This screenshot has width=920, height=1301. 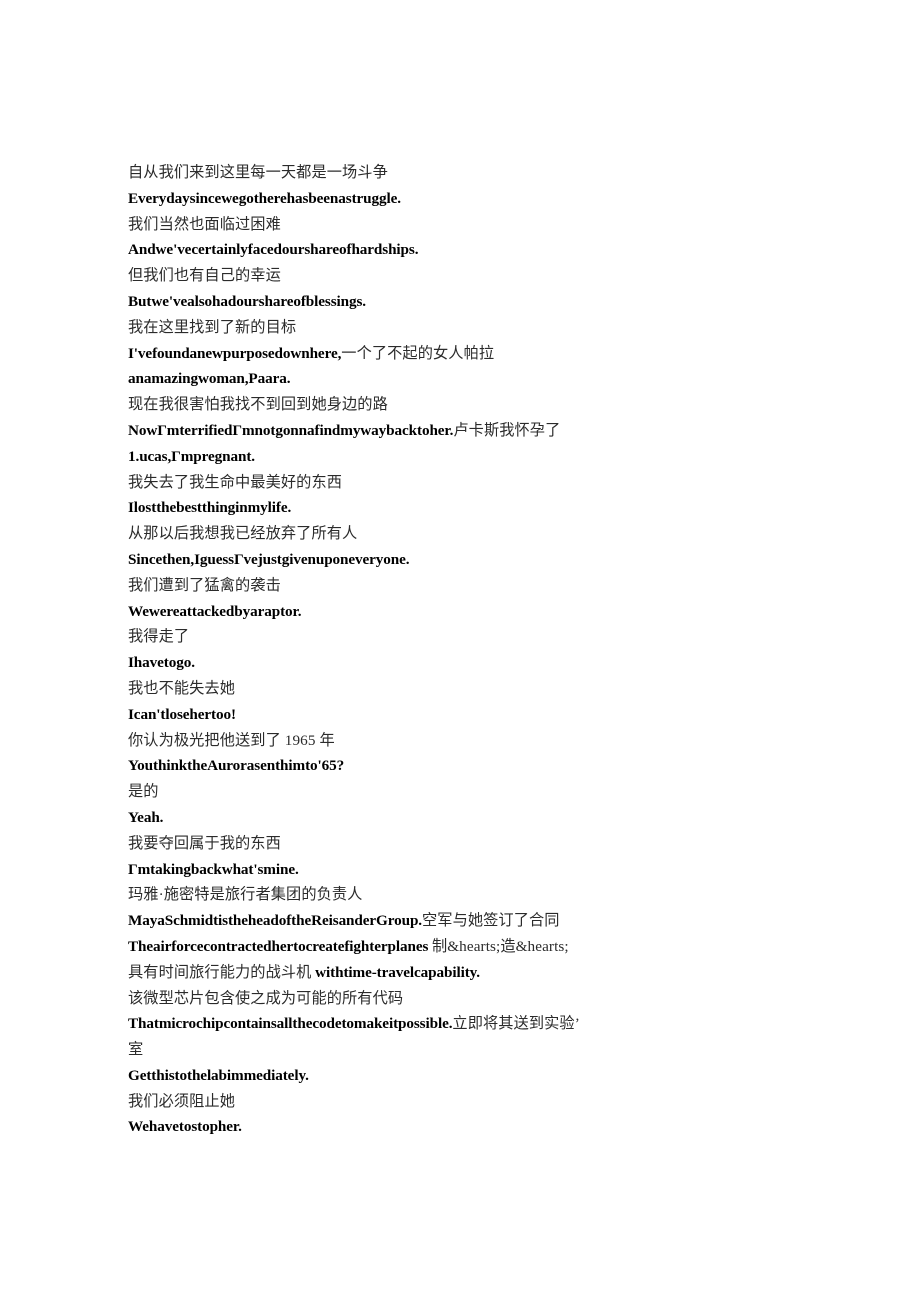 I want to click on target-run: withtime-travelcapability., so click(x=396, y=972).